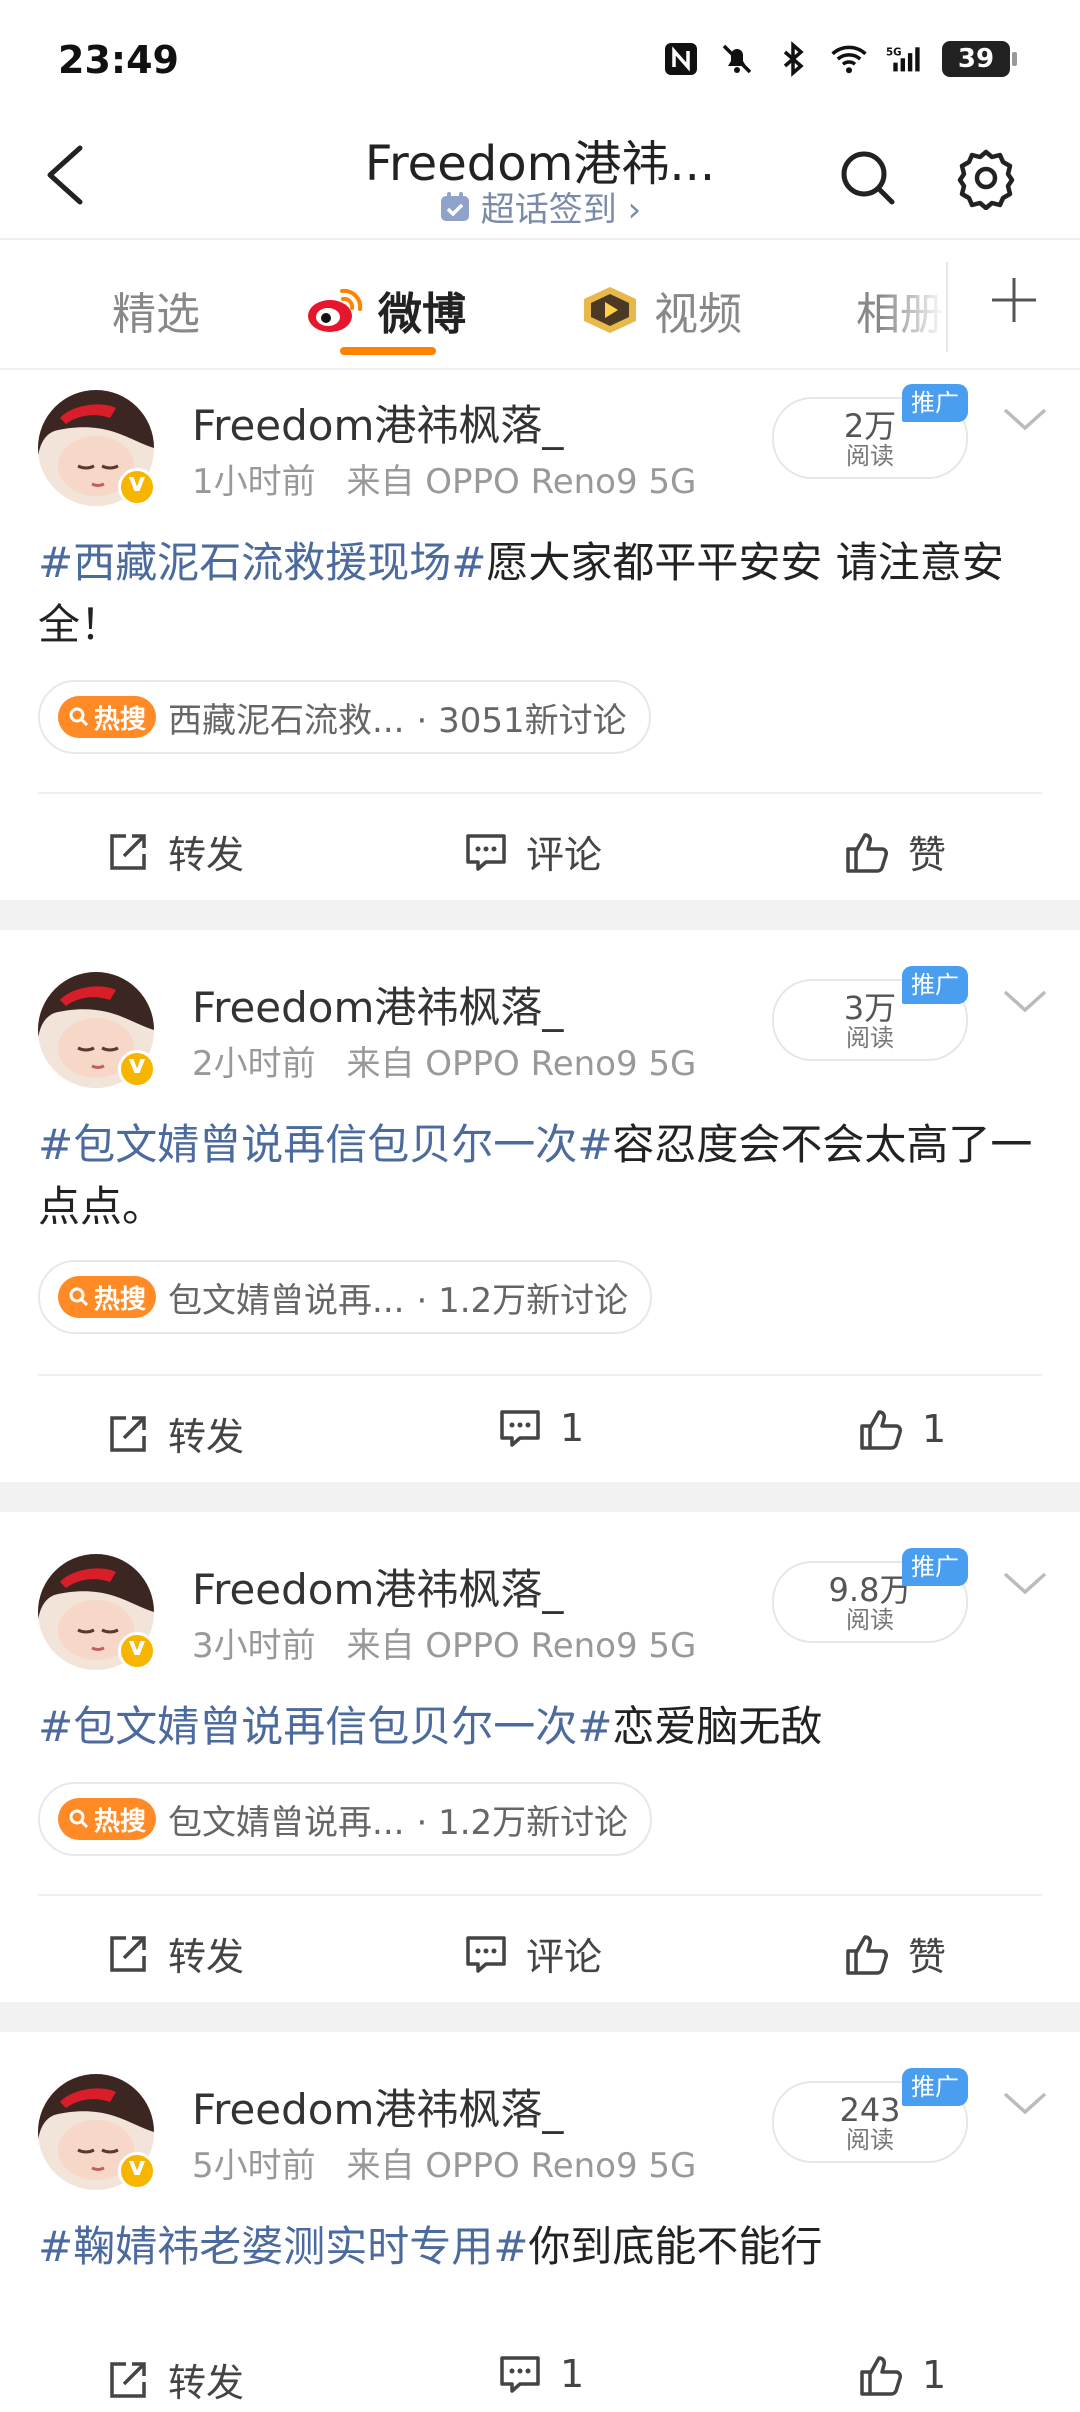 The image size is (1080, 2412). I want to click on comment-label: 评论, so click(564, 855).